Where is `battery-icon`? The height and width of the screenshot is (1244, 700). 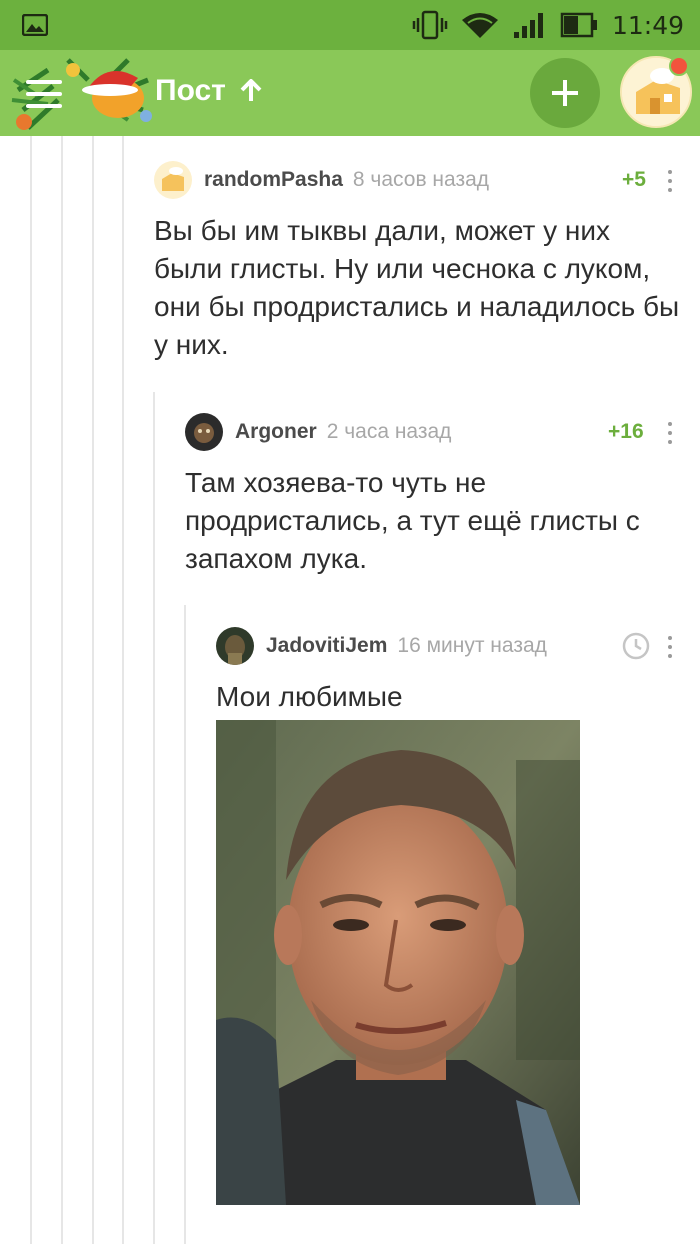 battery-icon is located at coordinates (578, 25).